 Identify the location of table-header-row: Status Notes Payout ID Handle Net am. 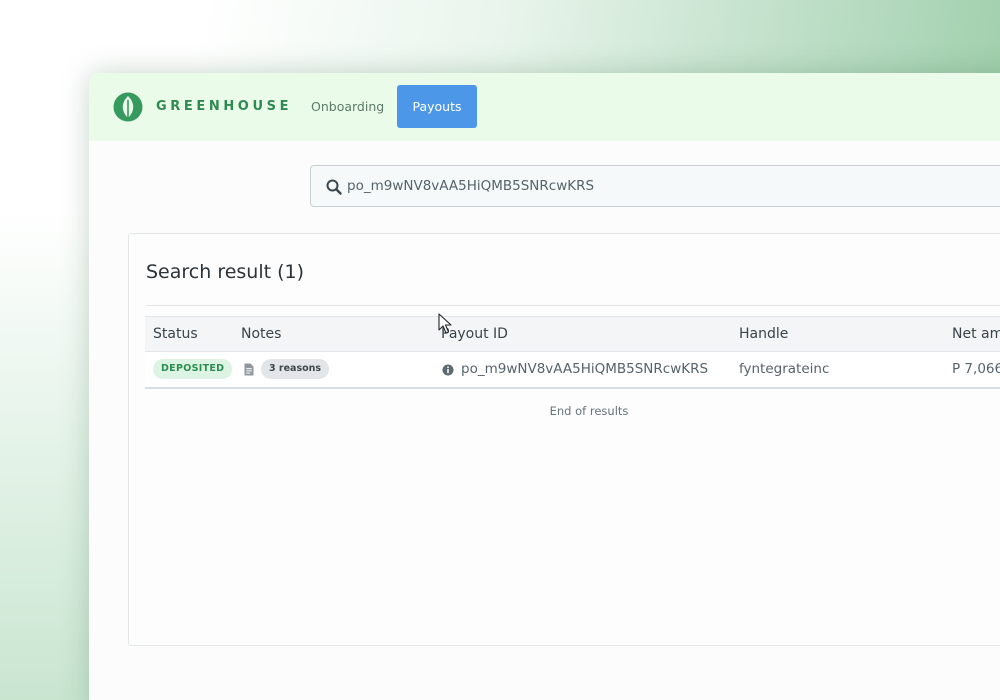
(572, 334).